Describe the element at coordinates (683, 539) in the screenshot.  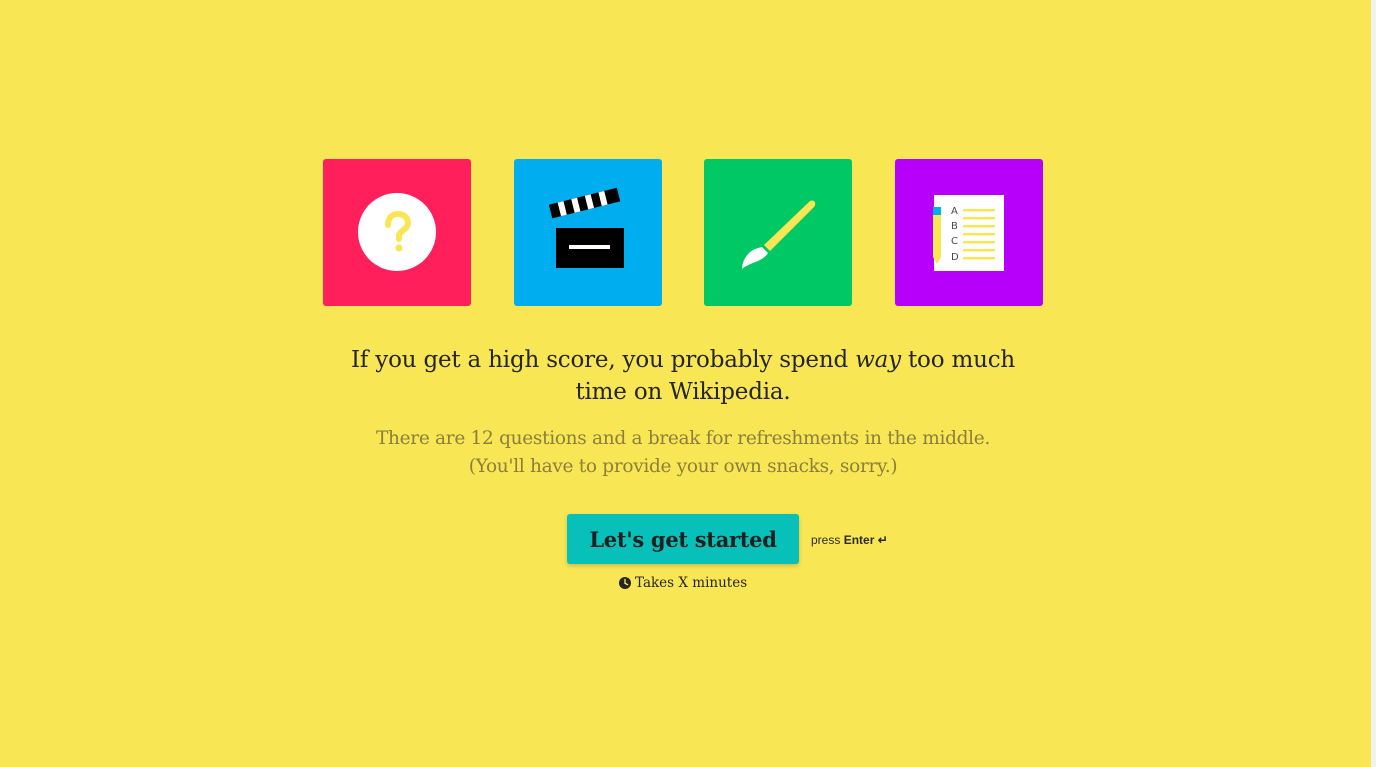
I see `start-button: Let's get started` at that location.